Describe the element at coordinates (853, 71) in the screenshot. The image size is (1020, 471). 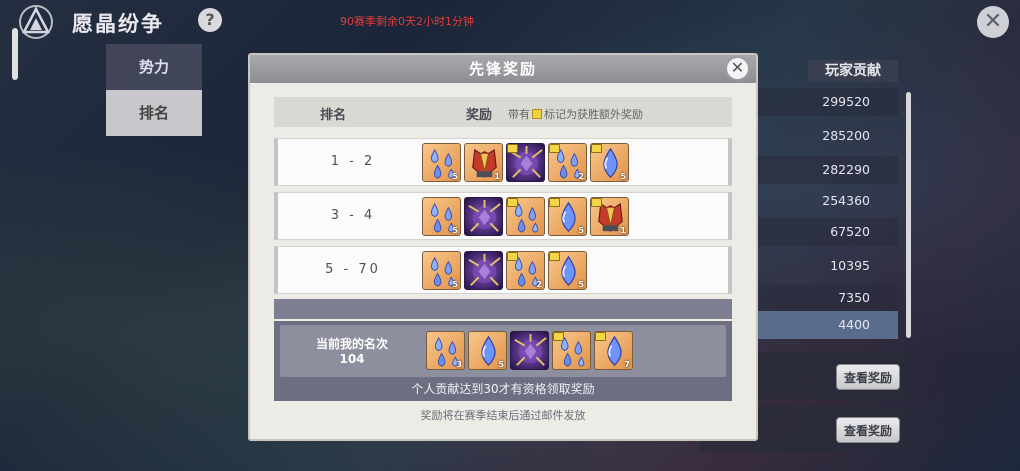
I see `leaderboard-header: 玩家贡献` at that location.